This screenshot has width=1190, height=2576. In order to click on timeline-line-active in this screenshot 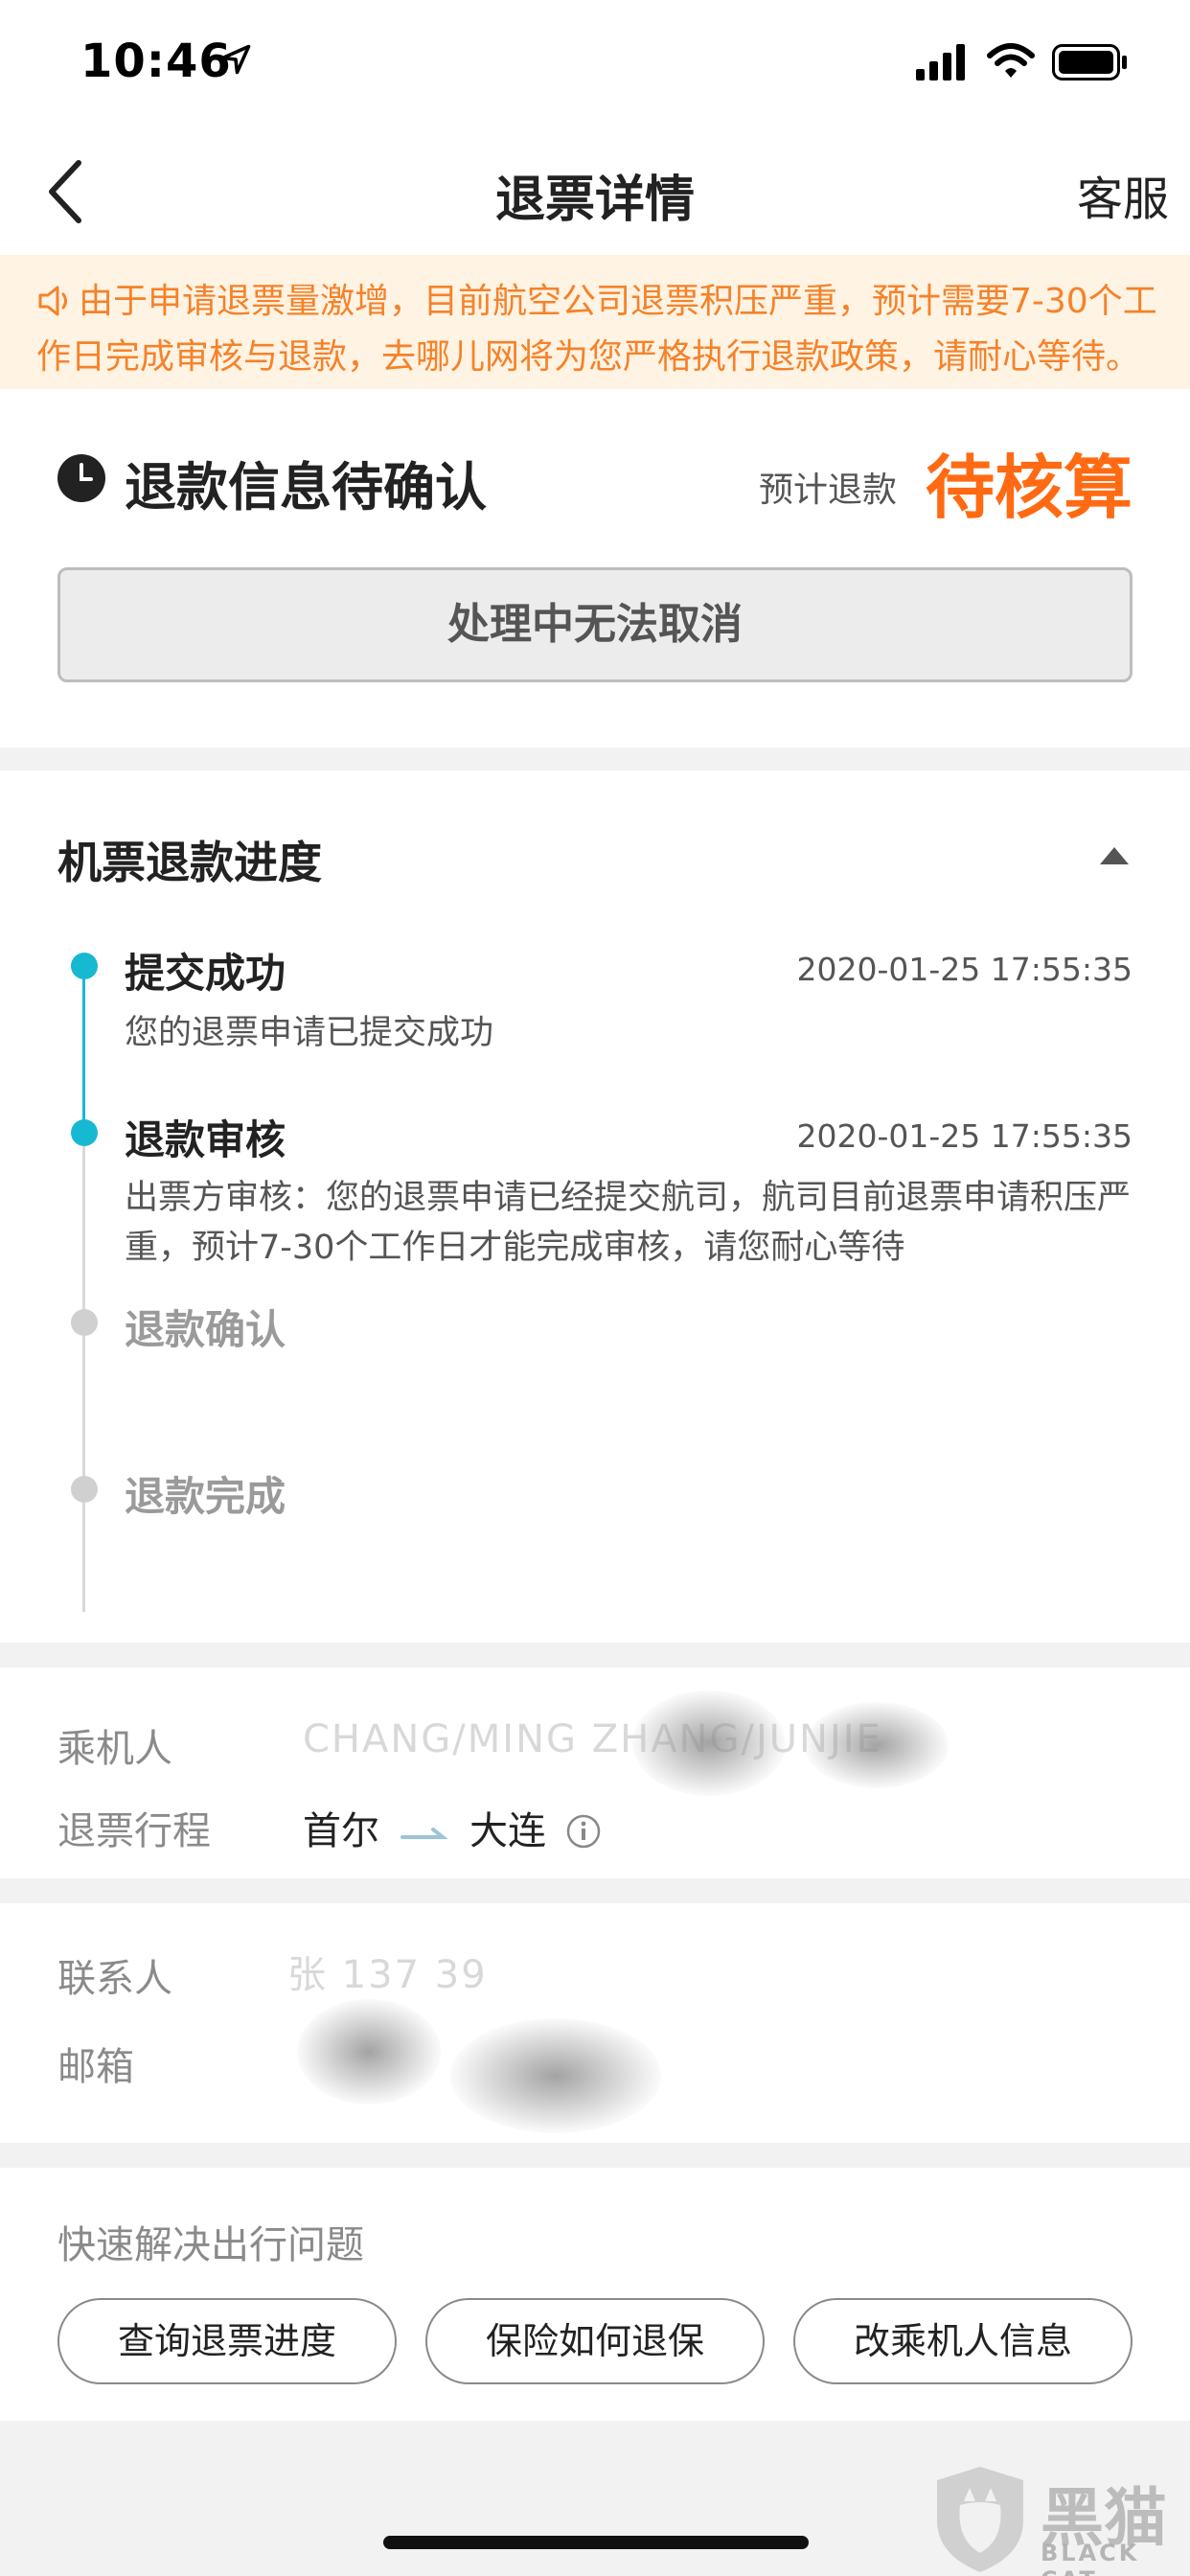, I will do `click(84, 1051)`.